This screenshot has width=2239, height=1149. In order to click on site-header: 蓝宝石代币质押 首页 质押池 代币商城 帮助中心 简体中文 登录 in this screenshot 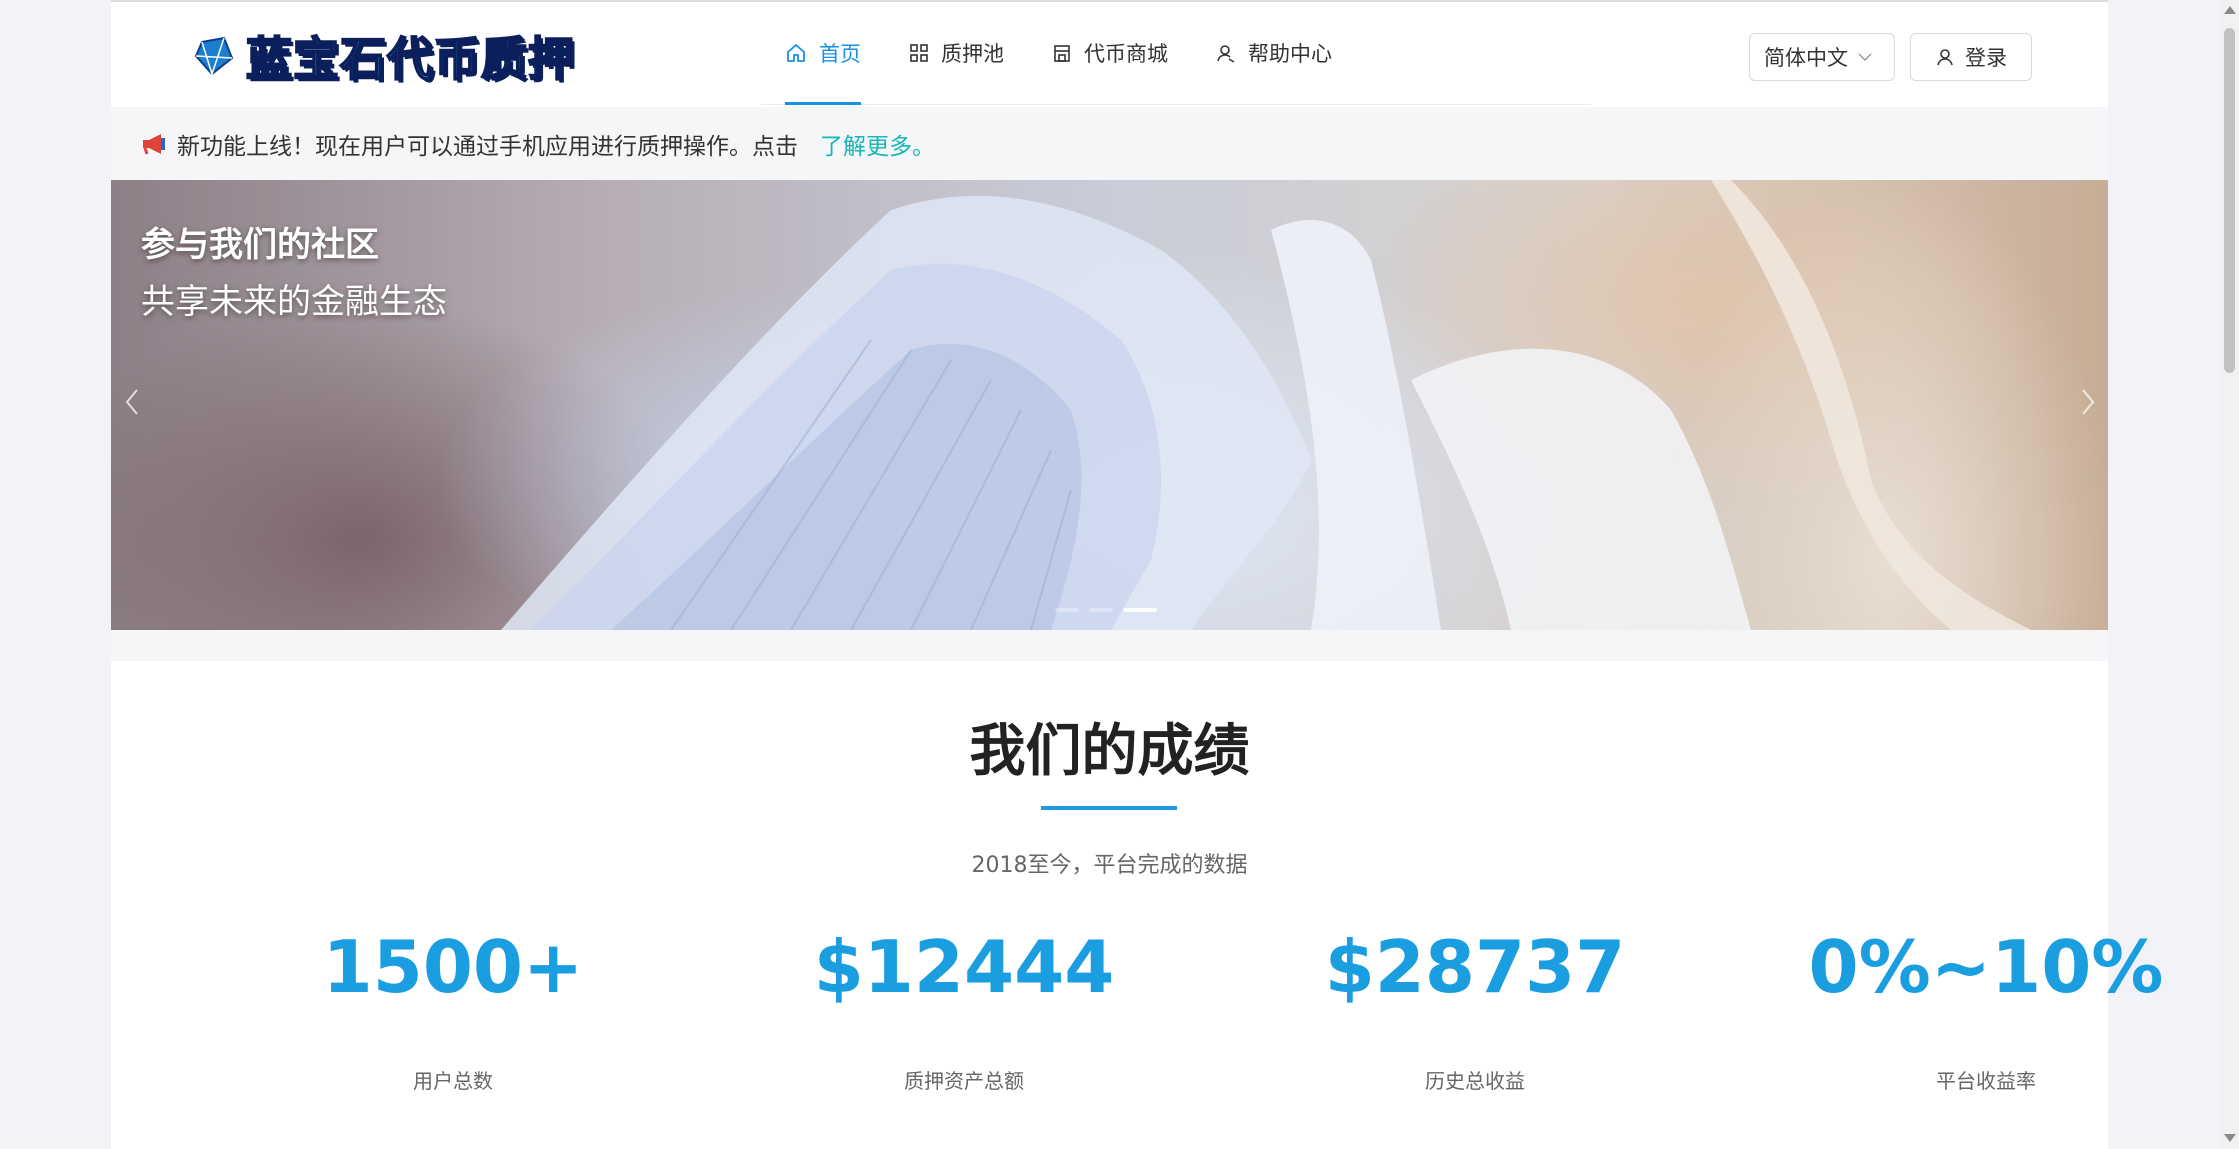, I will do `click(1109, 53)`.